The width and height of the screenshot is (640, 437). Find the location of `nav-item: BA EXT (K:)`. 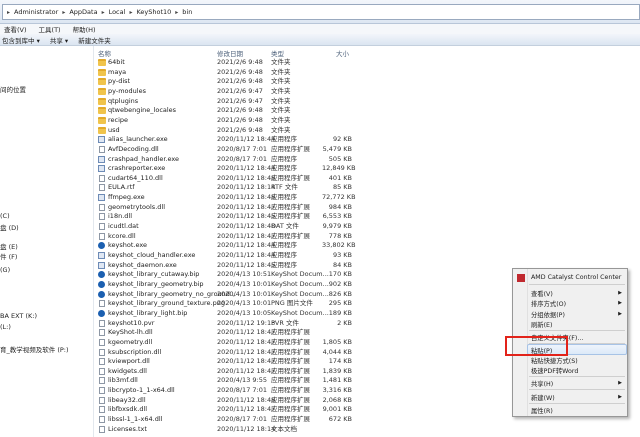

nav-item: BA EXT (K:) is located at coordinates (18, 316).